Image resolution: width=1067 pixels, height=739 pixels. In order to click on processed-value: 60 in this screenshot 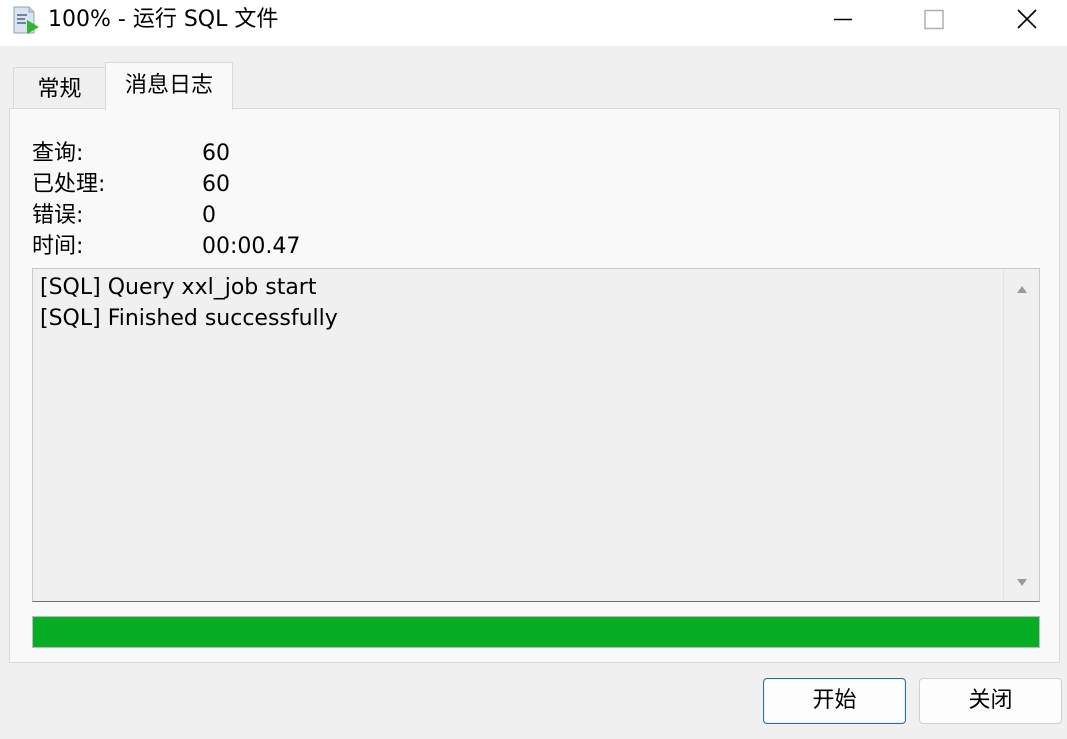, I will do `click(216, 184)`.